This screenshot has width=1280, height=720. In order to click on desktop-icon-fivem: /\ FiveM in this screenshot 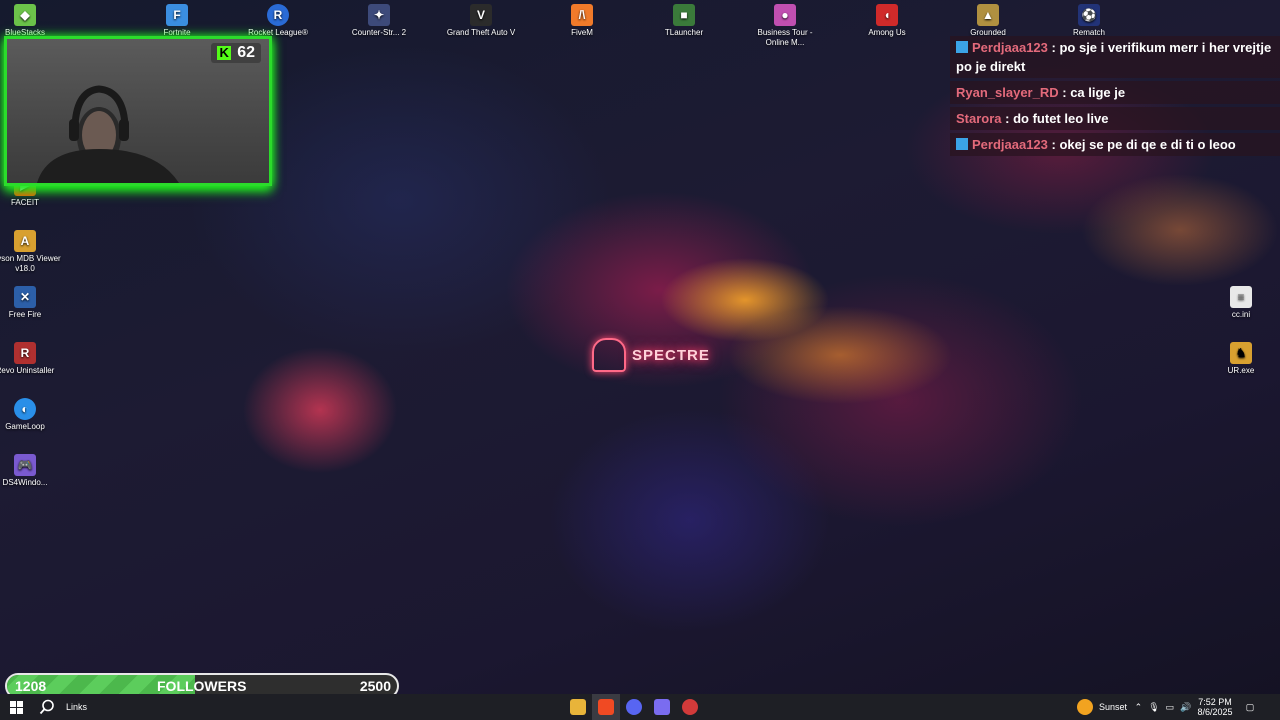, I will do `click(582, 21)`.